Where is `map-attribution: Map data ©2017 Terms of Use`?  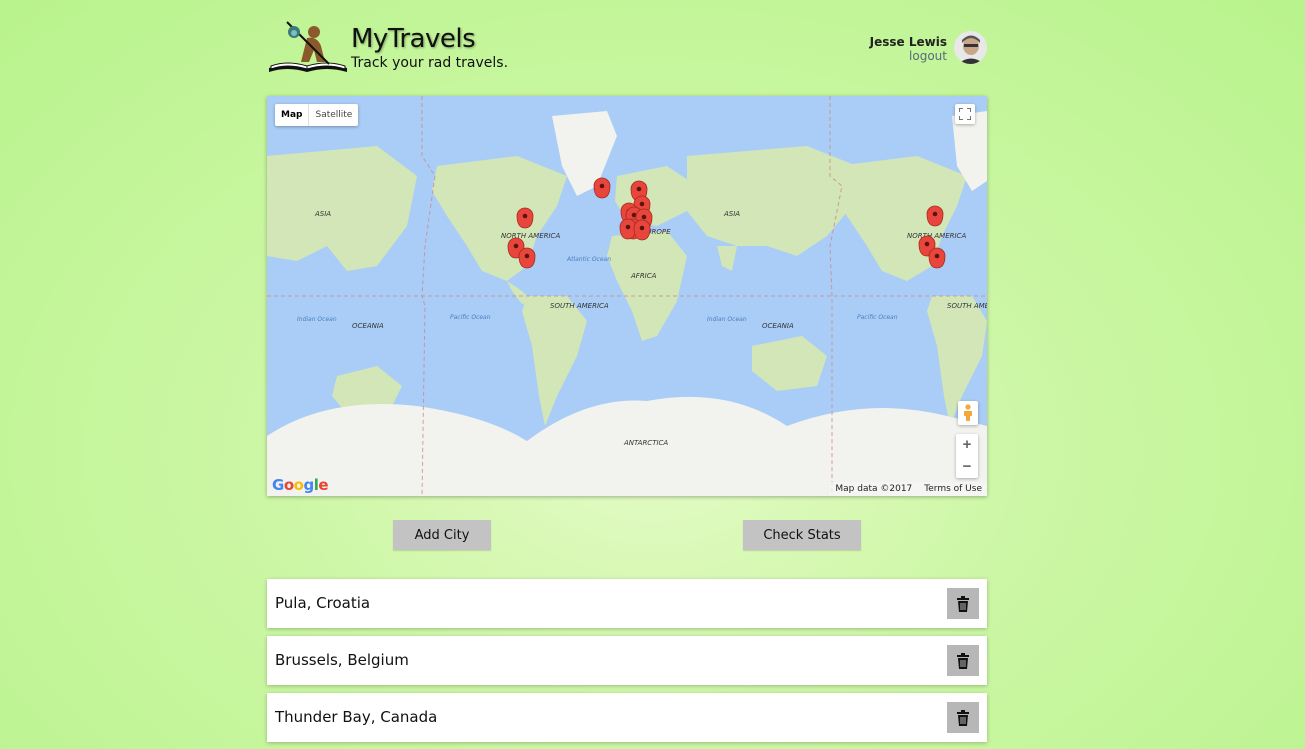 map-attribution: Map data ©2017 Terms of Use is located at coordinates (908, 489).